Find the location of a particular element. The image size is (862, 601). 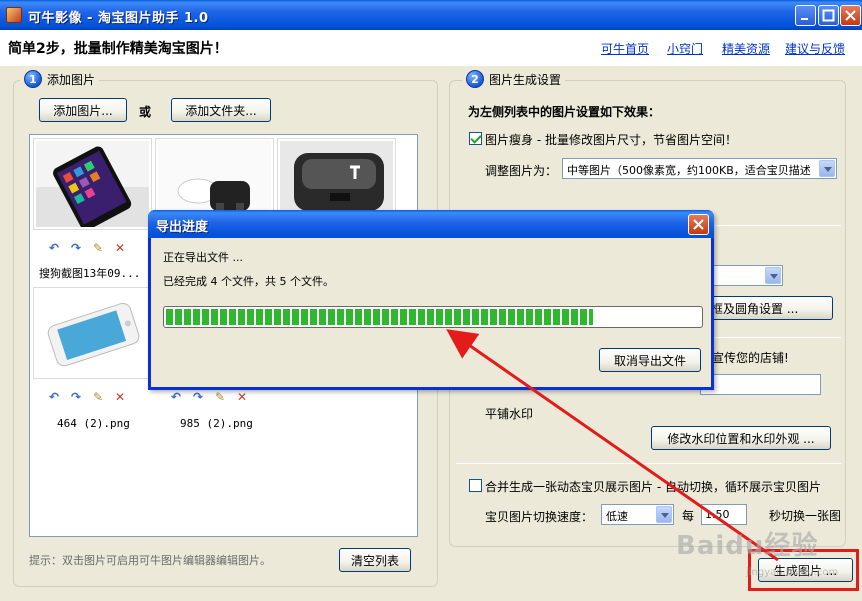

baidu-watermark-url: jingyan.baidu.com is located at coordinates (792, 572).